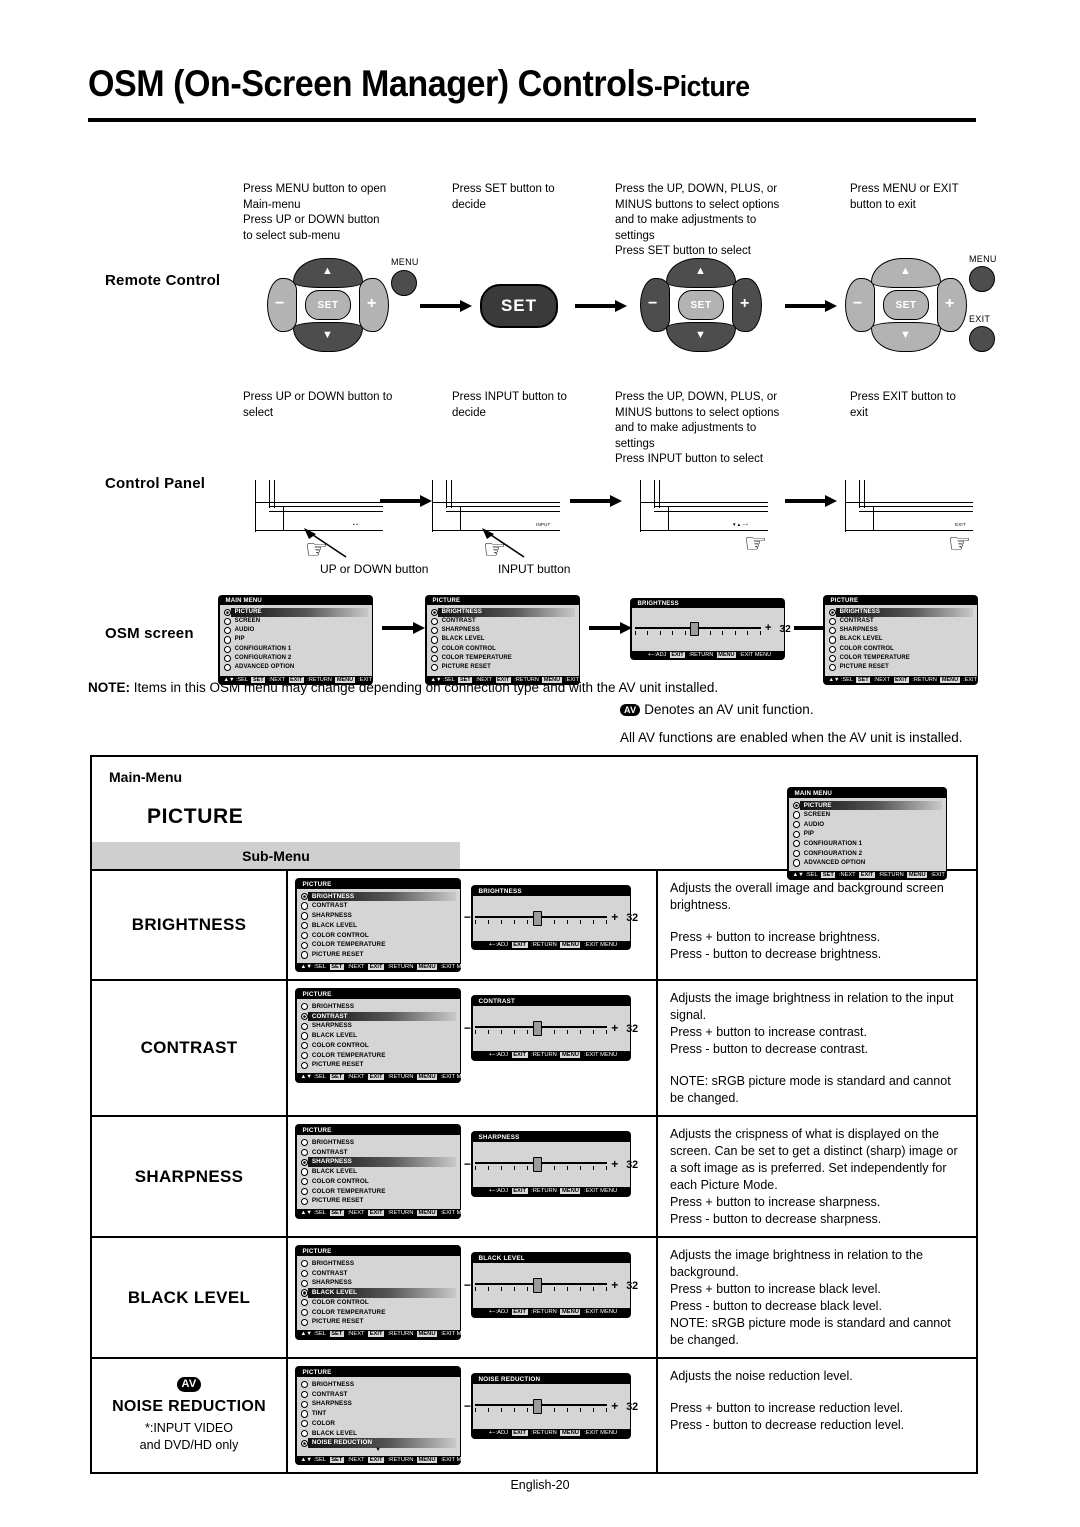 The width and height of the screenshot is (1080, 1527). Describe the element at coordinates (378, 1414) in the screenshot. I see `osm-menu-item: TINT` at that location.